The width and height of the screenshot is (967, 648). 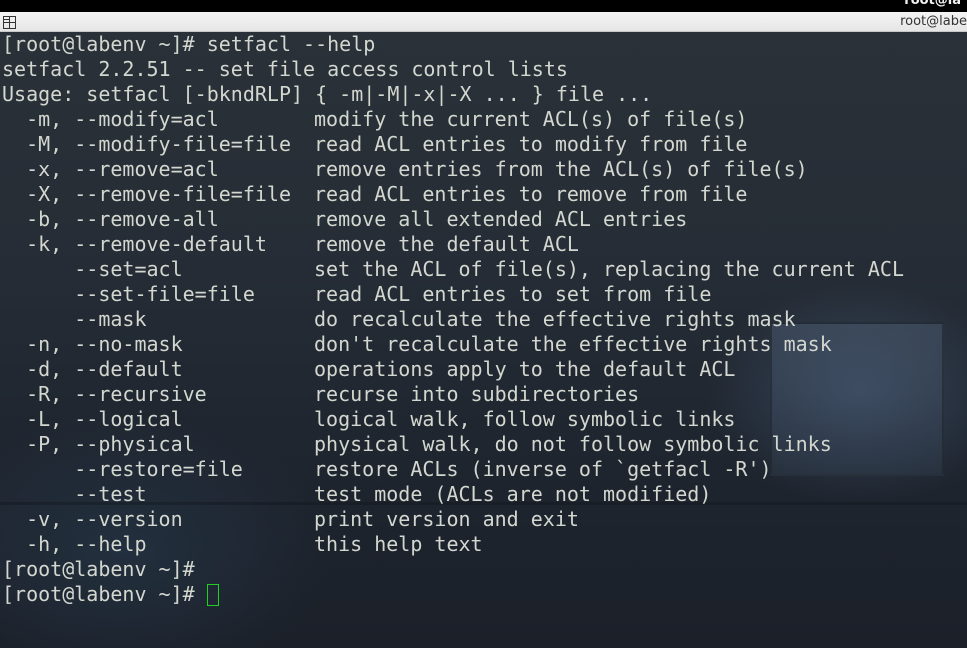 What do you see at coordinates (477, 394) in the screenshot?
I see `option-description: recurse into subdirectories` at bounding box center [477, 394].